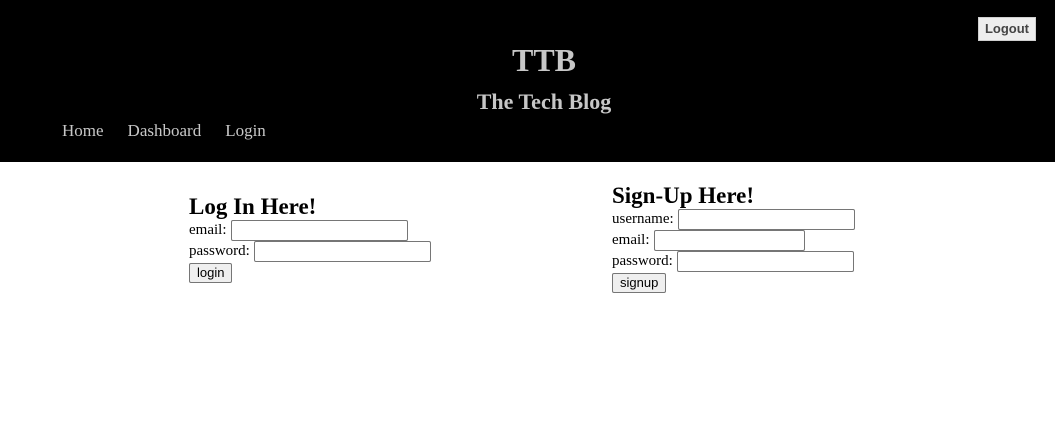 The width and height of the screenshot is (1055, 428). I want to click on signup-email-label: email:, so click(631, 240).